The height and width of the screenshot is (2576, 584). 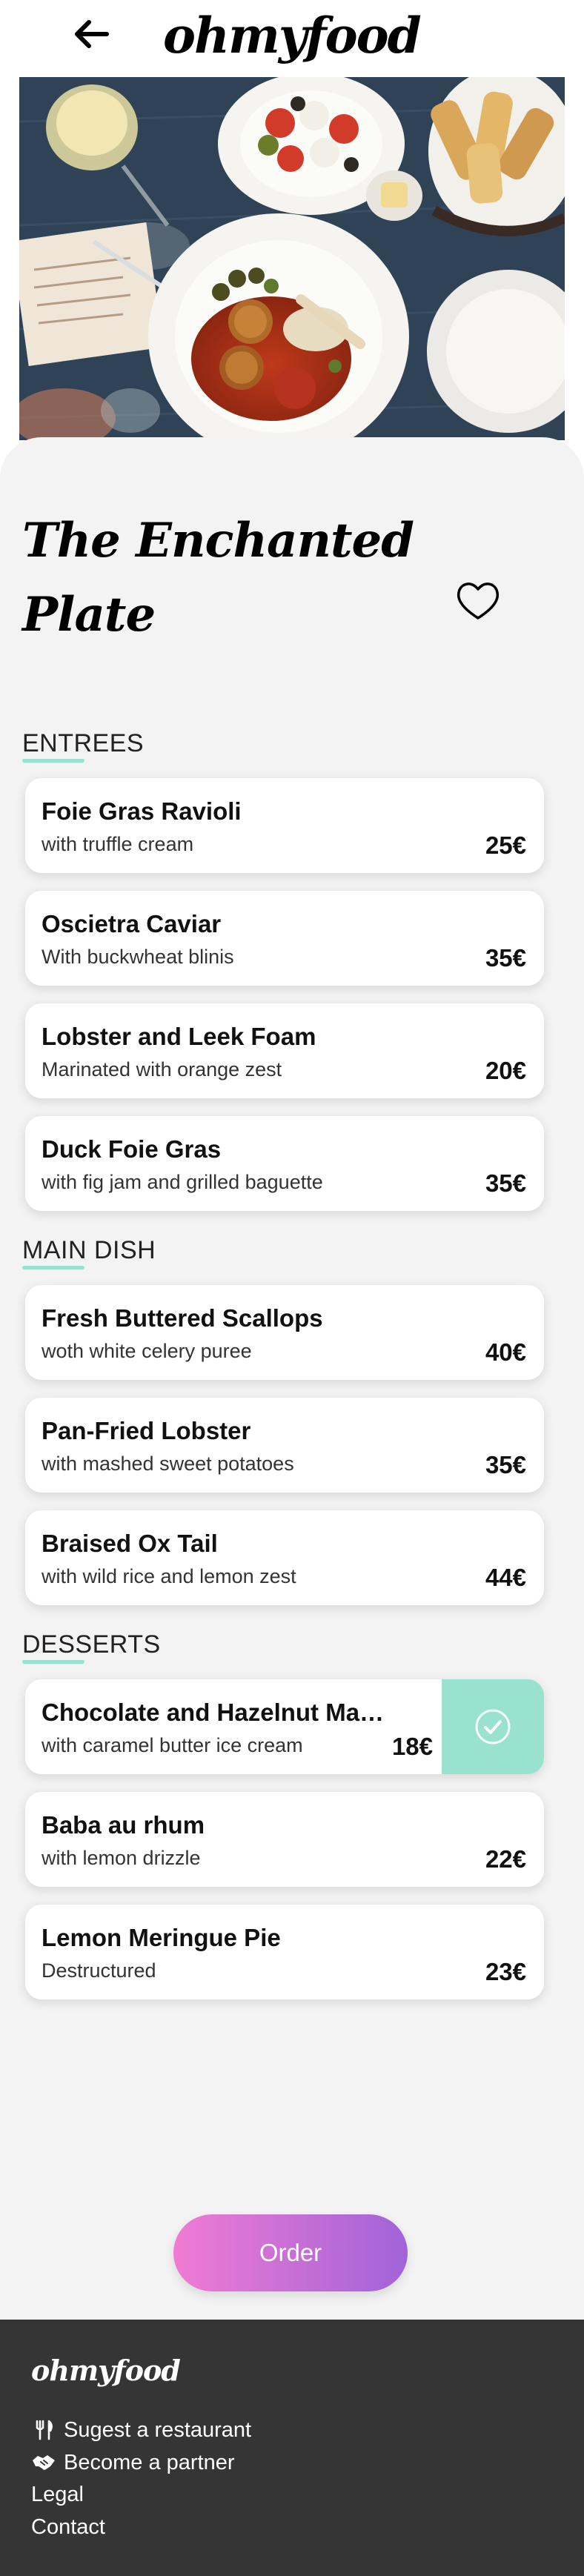 I want to click on dish-description: with wild rice and lemon zest, so click(x=169, y=1576).